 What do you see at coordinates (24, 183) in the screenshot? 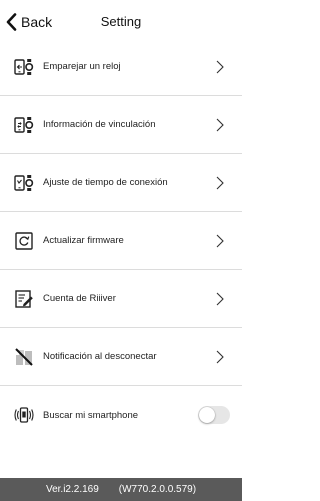
I see `phone-watch-time-icon` at bounding box center [24, 183].